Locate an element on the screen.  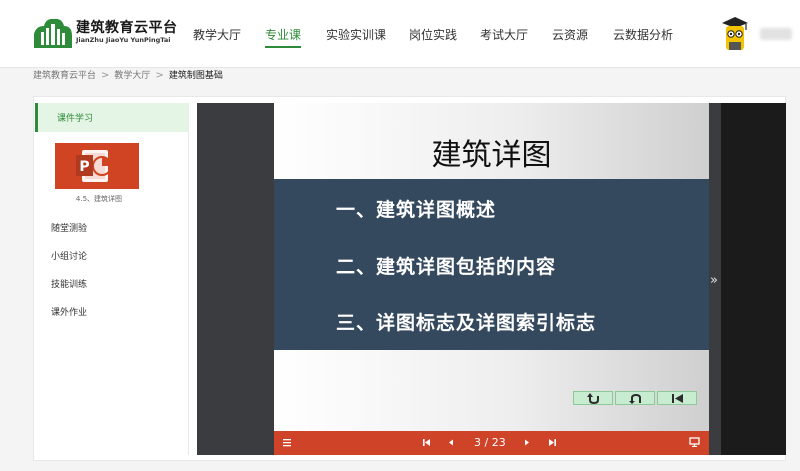
back-icon is located at coordinates (635, 398).